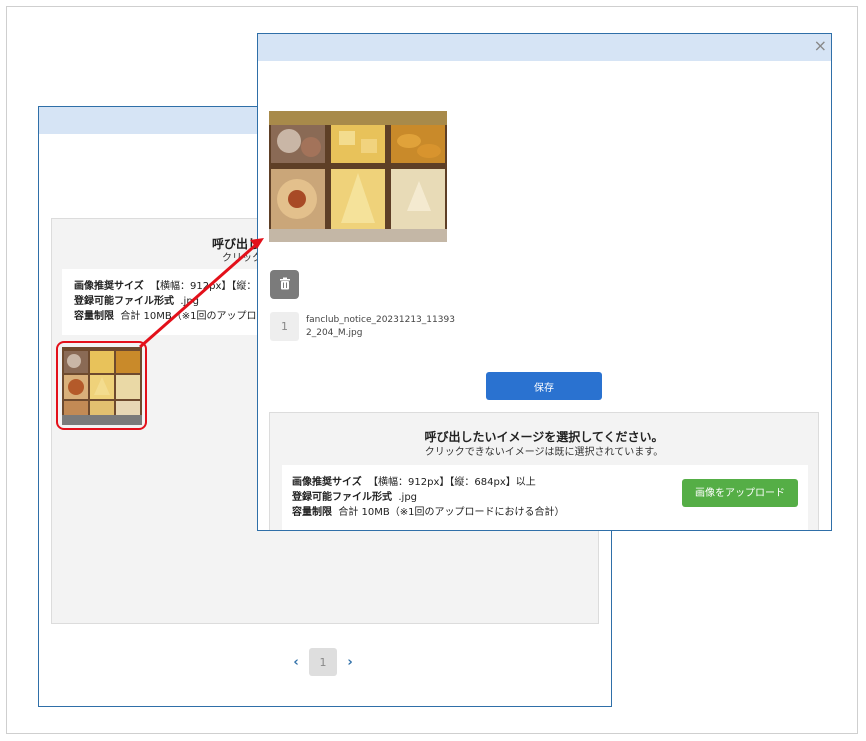  I want to click on delete-image-button, so click(284, 284).